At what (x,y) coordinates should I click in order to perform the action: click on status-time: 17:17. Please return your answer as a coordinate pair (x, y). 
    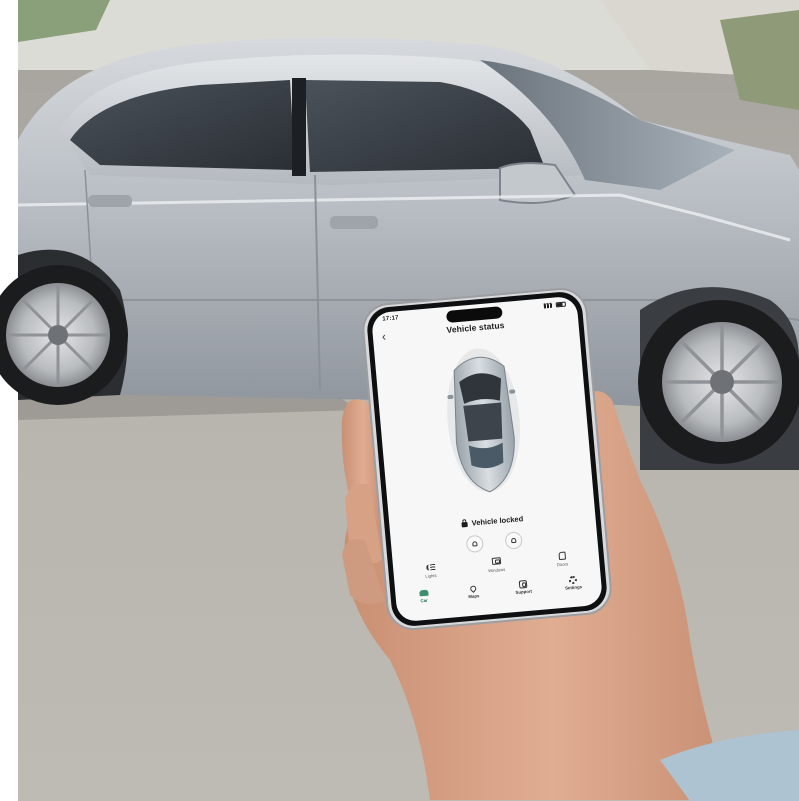
    Looking at the image, I should click on (391, 319).